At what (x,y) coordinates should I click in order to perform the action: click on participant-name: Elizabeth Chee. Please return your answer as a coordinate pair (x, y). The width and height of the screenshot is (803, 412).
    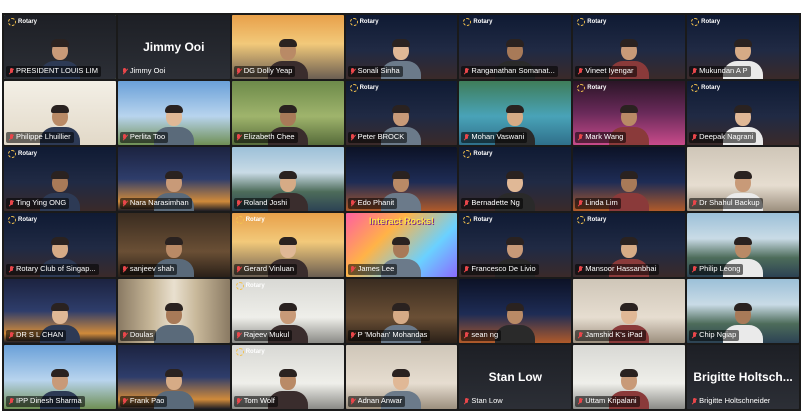
    Looking at the image, I should click on (269, 137).